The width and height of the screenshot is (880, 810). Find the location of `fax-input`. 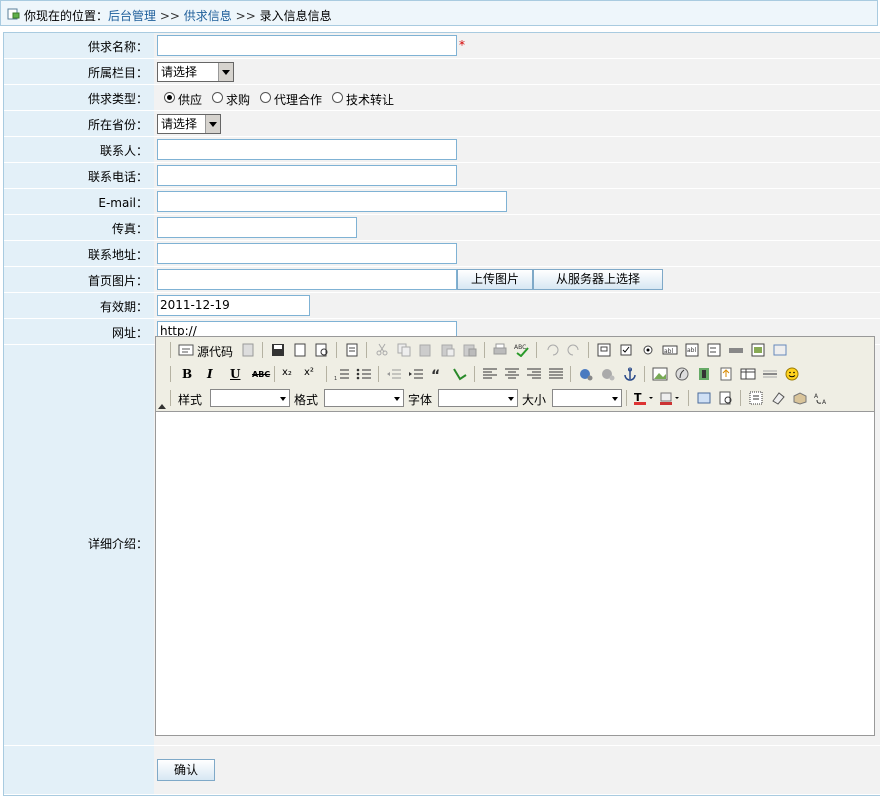

fax-input is located at coordinates (257, 227).